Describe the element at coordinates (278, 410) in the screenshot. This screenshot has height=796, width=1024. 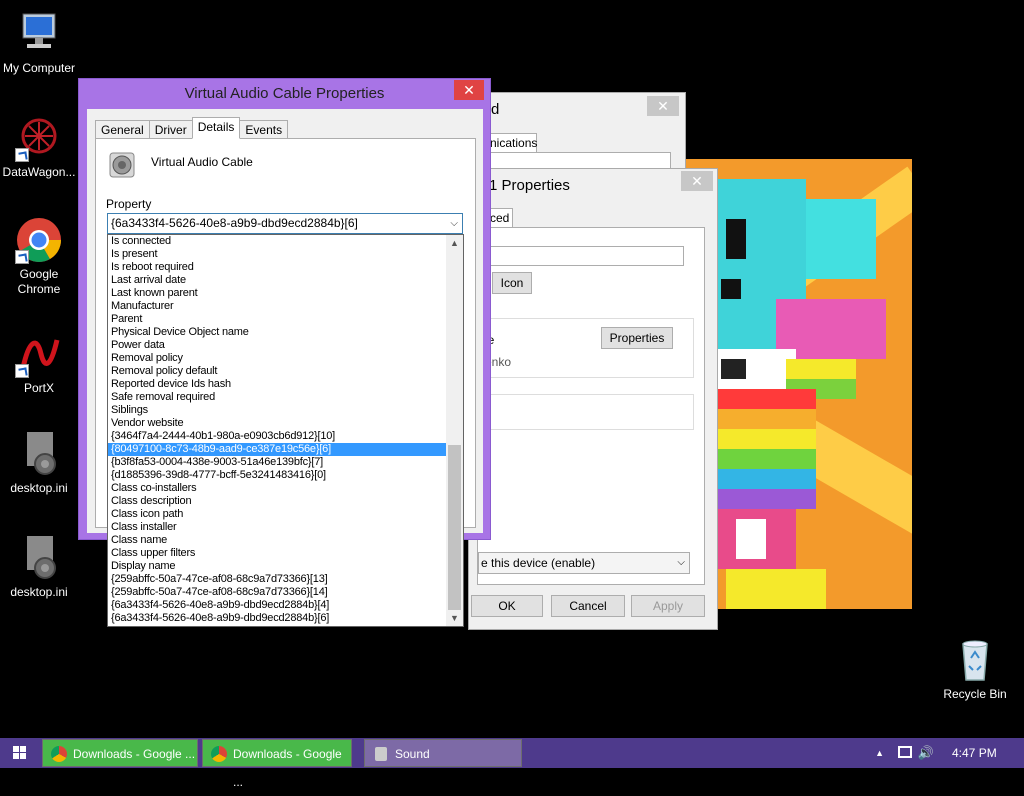
I see `dropdown-option: Siblings` at that location.